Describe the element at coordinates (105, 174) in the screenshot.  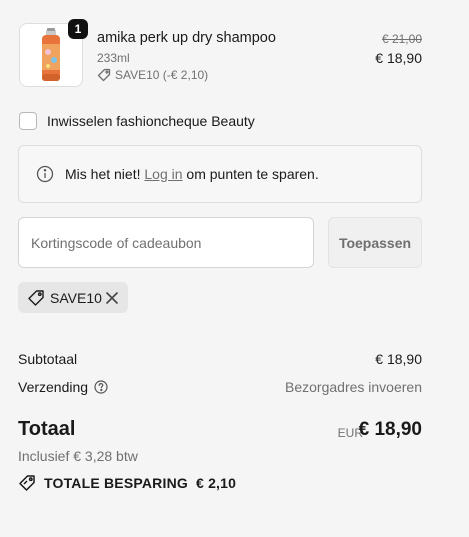
I see `login-banner-prefix: Mis het niet!` at that location.